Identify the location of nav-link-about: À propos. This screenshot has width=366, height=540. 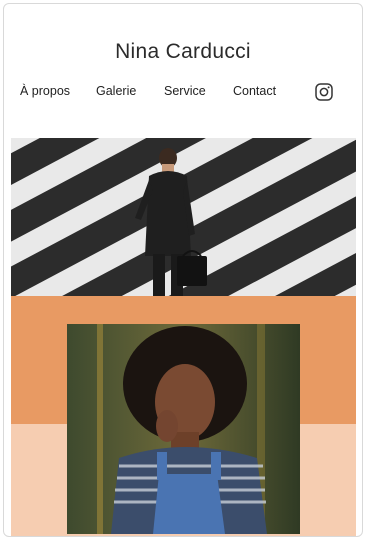
(45, 91).